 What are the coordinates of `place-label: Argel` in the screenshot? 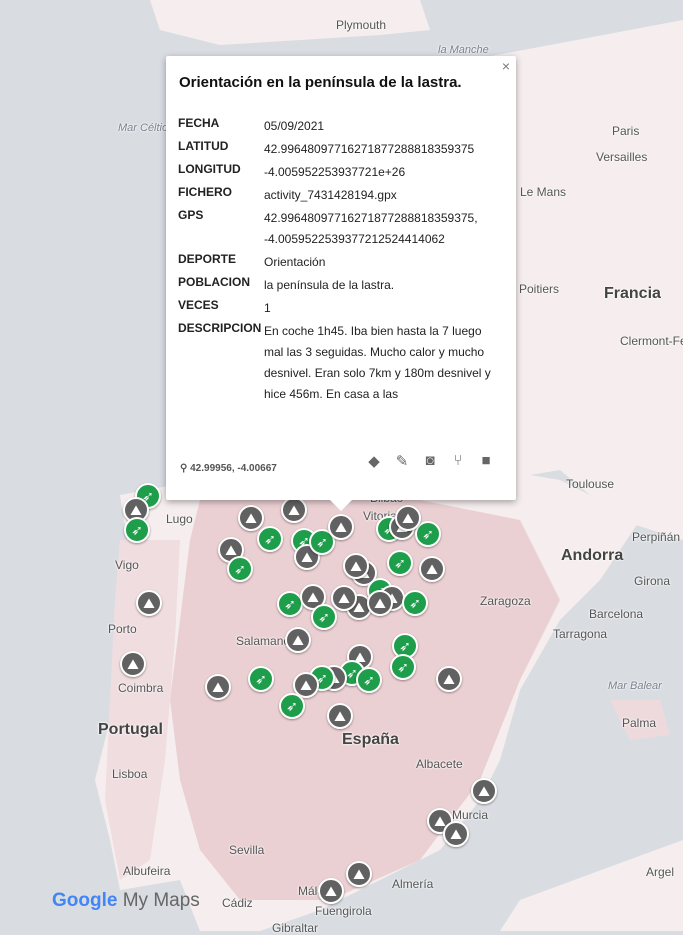 It's located at (660, 872).